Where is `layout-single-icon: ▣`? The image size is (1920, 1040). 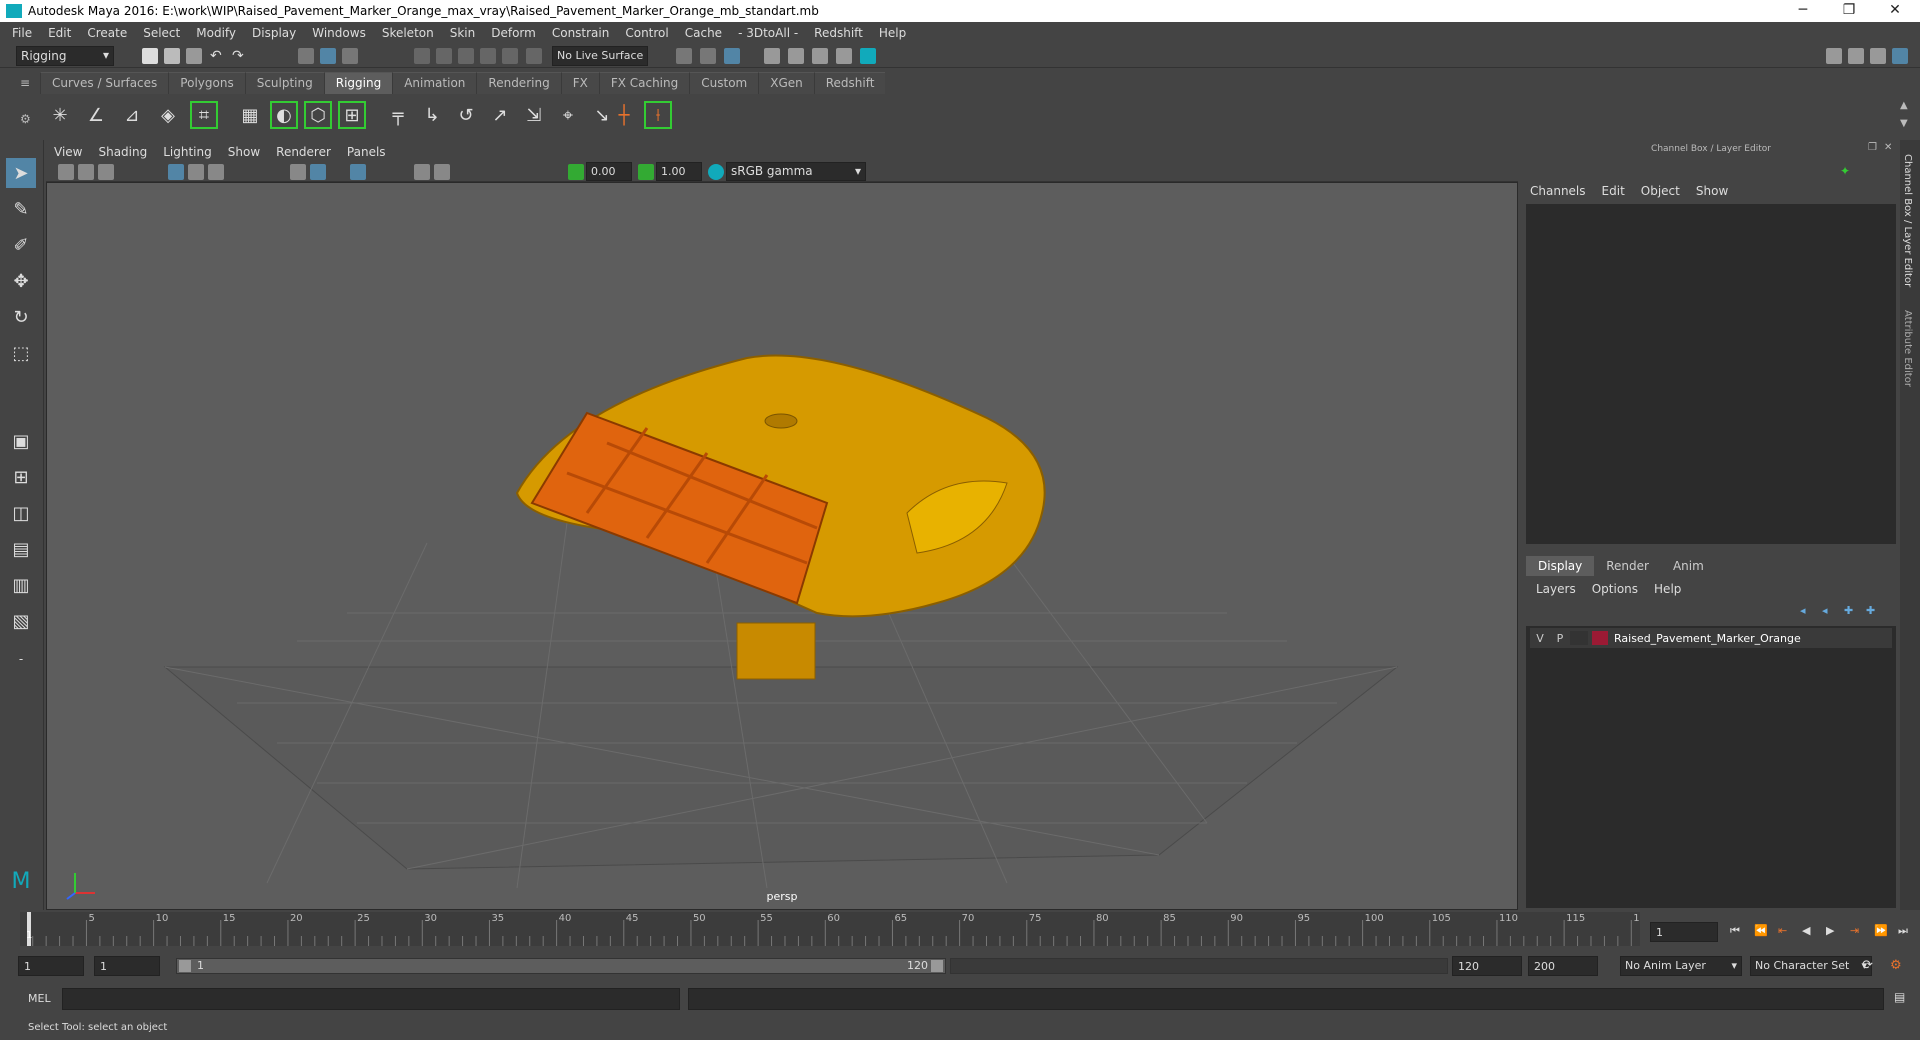
layout-single-icon: ▣ is located at coordinates (21, 441).